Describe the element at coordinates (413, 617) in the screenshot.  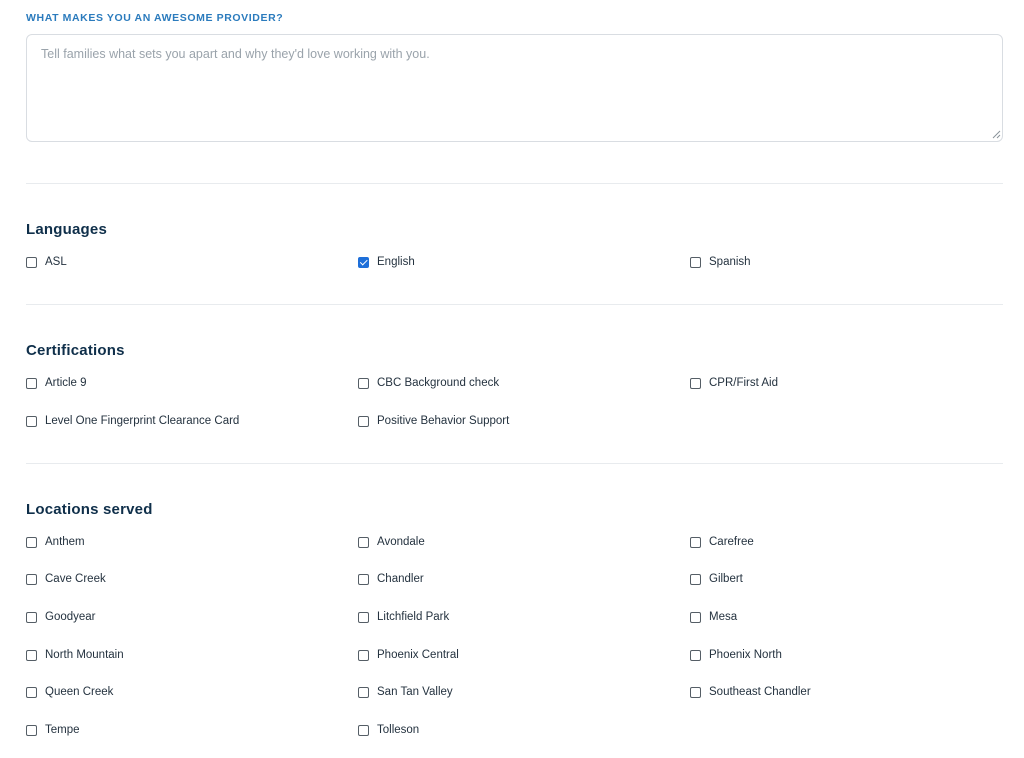
I see `option-label: Litchfield Park` at that location.